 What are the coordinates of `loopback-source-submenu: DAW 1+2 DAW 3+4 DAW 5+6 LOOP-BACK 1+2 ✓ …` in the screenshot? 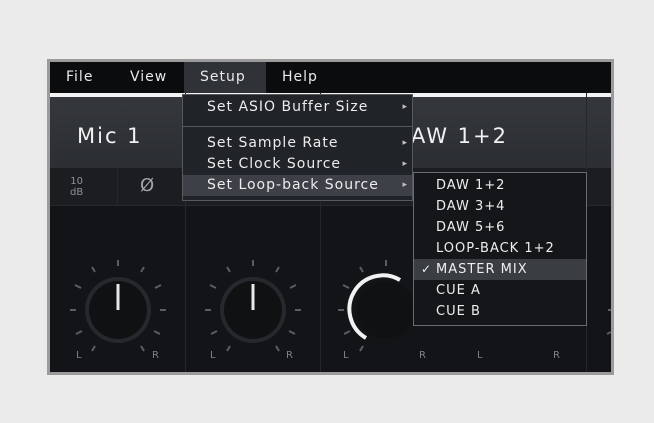 It's located at (500, 249).